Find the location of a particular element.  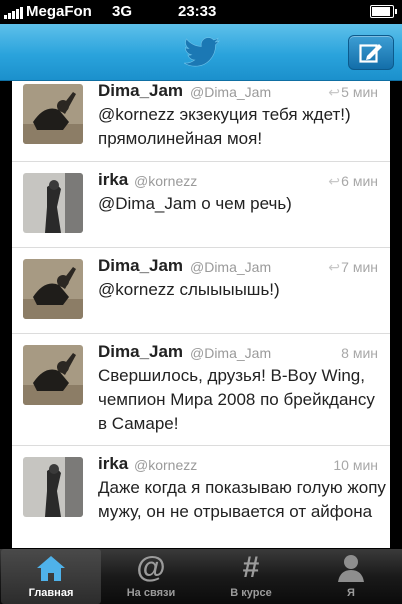

tab-label: Главная is located at coordinates (51, 593).